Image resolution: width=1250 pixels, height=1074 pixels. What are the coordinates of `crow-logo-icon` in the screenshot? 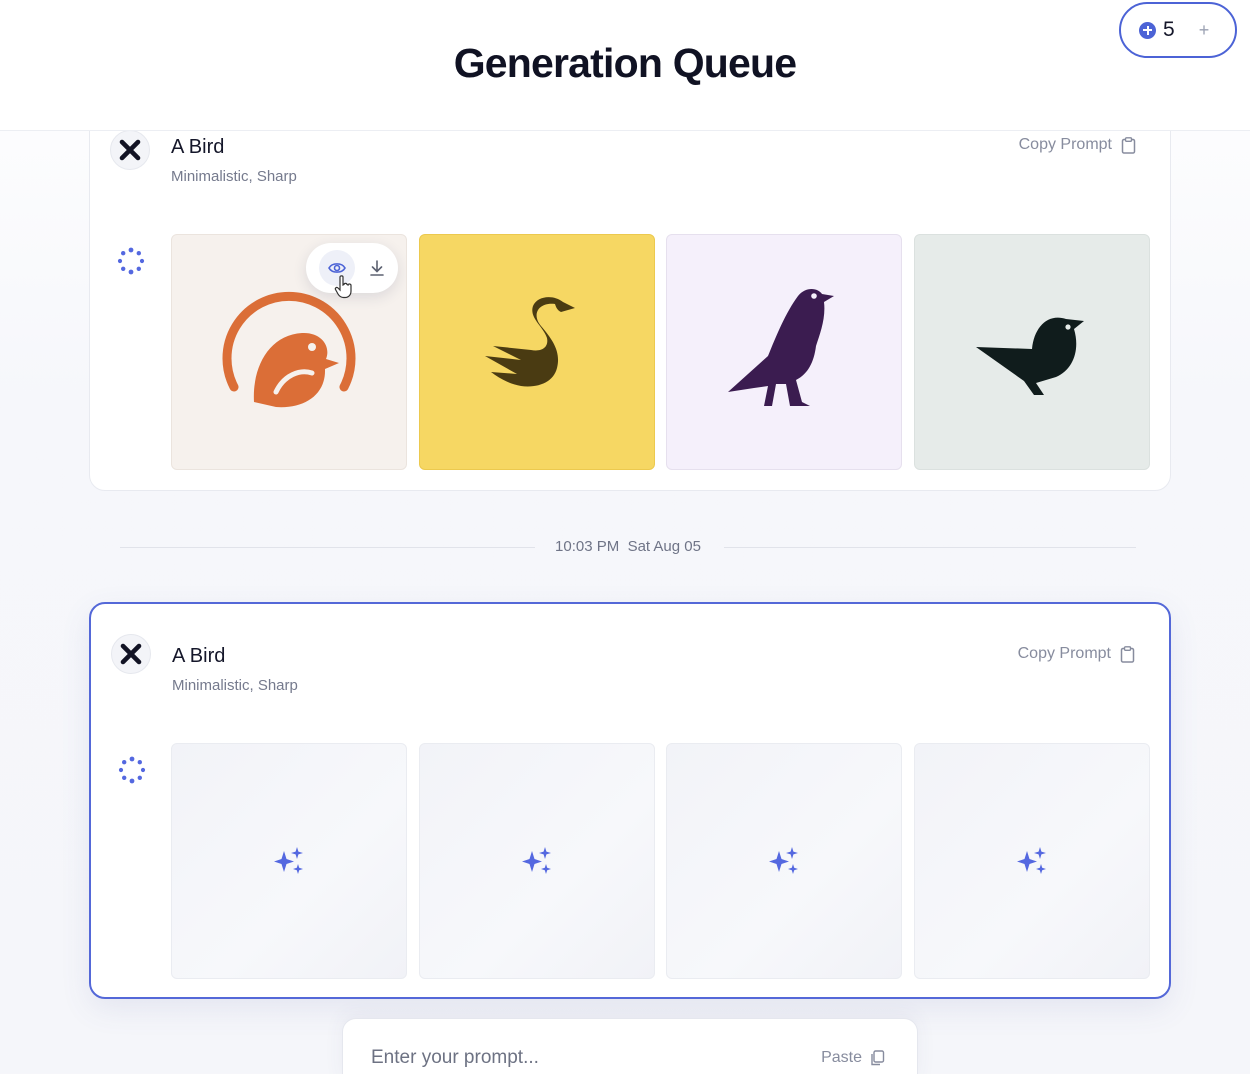 It's located at (781, 347).